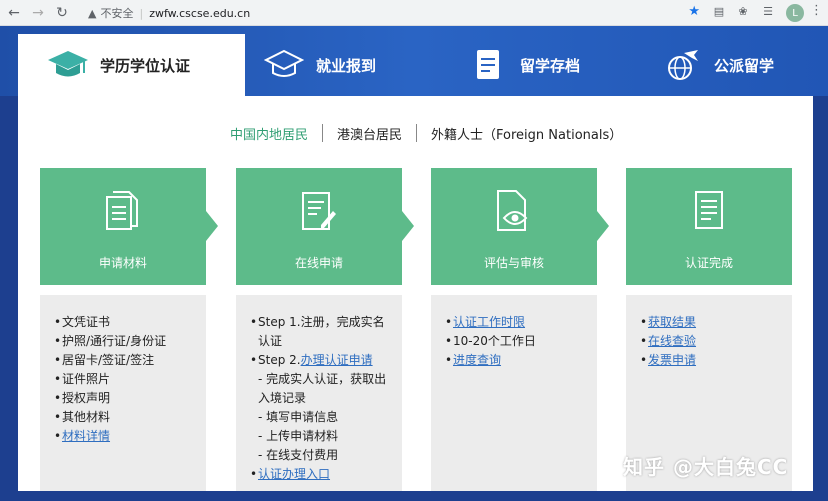 This screenshot has width=828, height=501. Describe the element at coordinates (513, 263) in the screenshot. I see `step-label: 评估与审核` at that location.